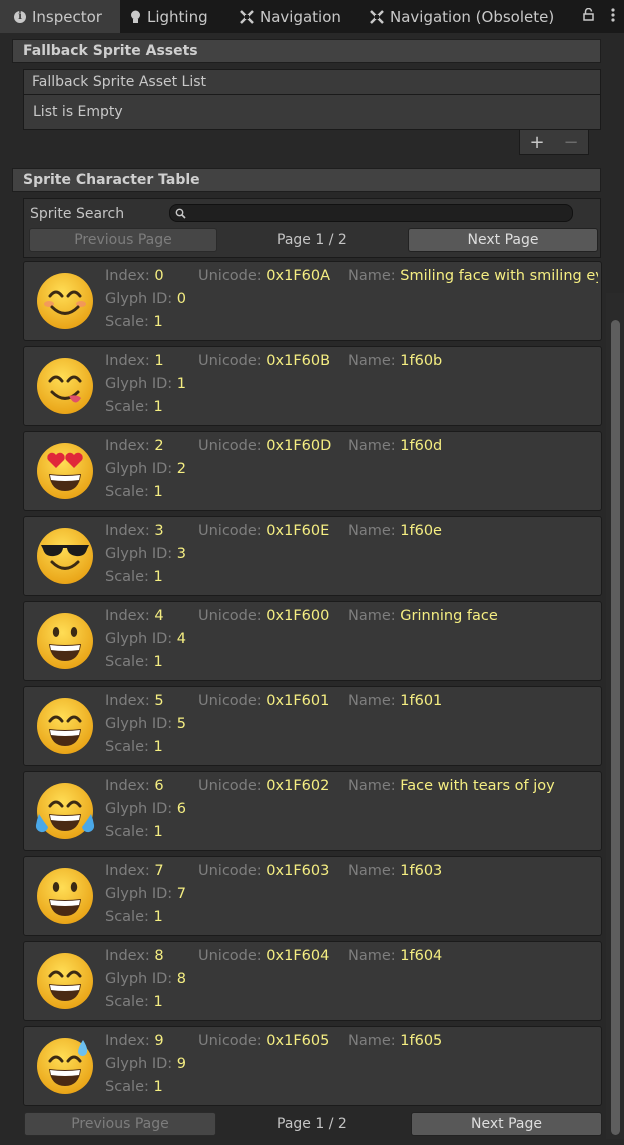  What do you see at coordinates (181, 979) in the screenshot?
I see `glyph-id-value: 8` at bounding box center [181, 979].